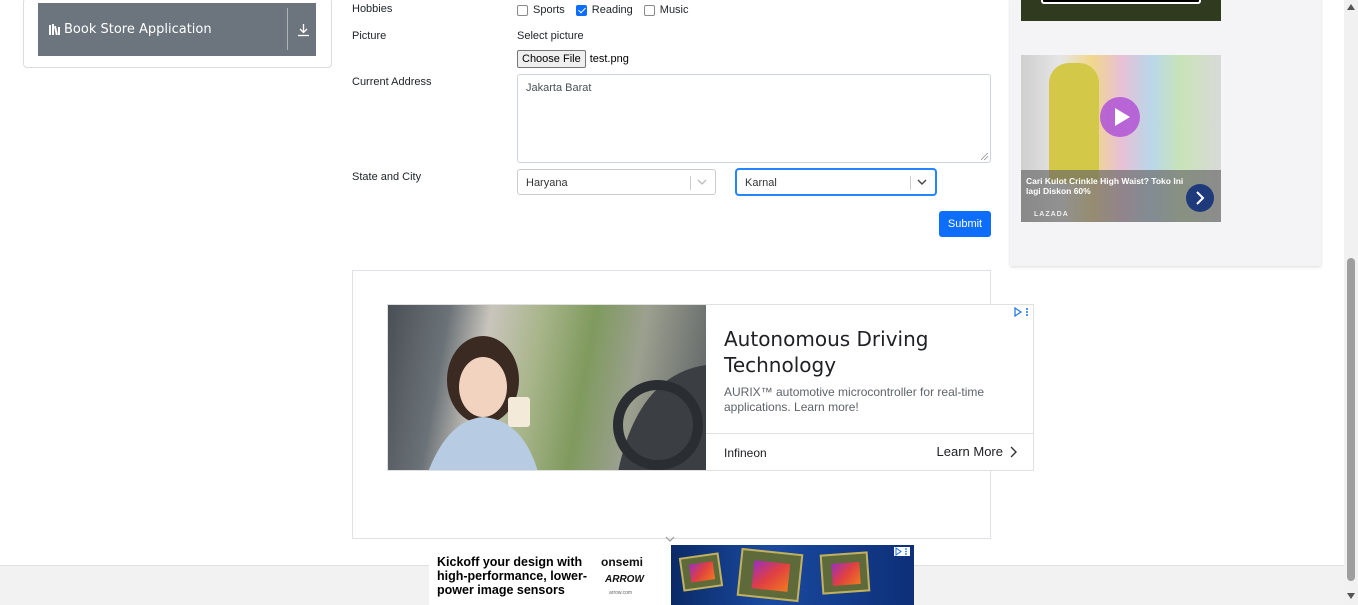 The image size is (1358, 605). Describe the element at coordinates (984, 156) in the screenshot. I see `resize-grip-icon` at that location.